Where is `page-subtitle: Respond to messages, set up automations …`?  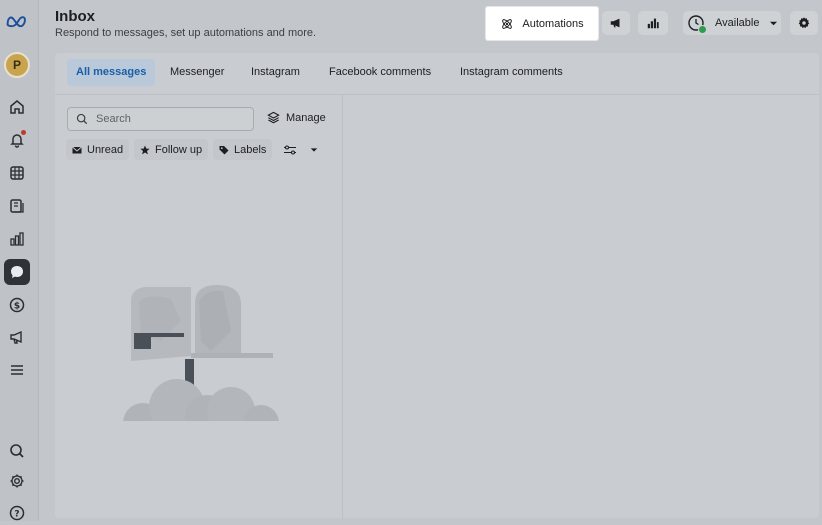
page-subtitle: Respond to messages, set up automations … is located at coordinates (186, 33).